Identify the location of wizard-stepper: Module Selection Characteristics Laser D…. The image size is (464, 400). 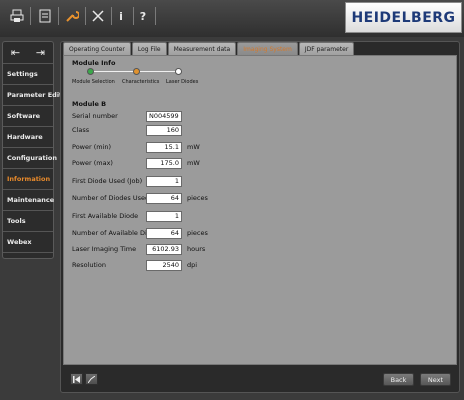
(142, 82).